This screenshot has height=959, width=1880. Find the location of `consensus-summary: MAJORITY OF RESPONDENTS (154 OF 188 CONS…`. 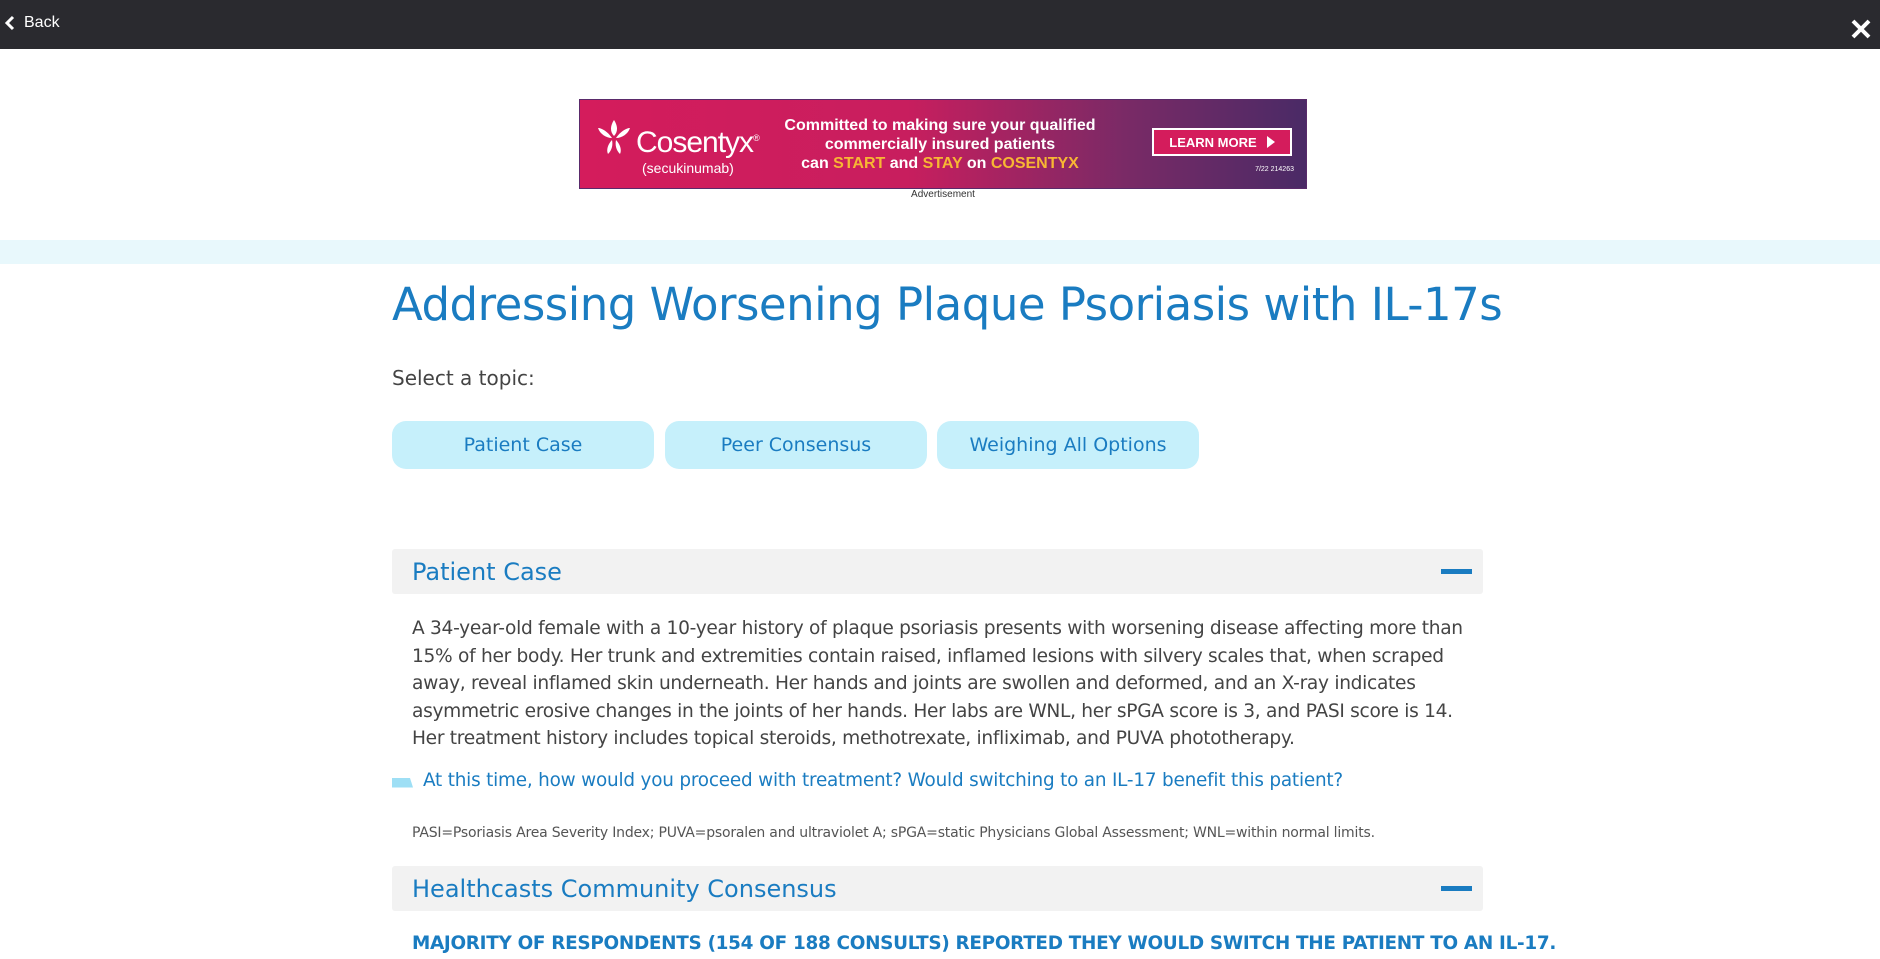

consensus-summary: MAJORITY OF RESPONDENTS (154 OF 188 CONS… is located at coordinates (984, 943).